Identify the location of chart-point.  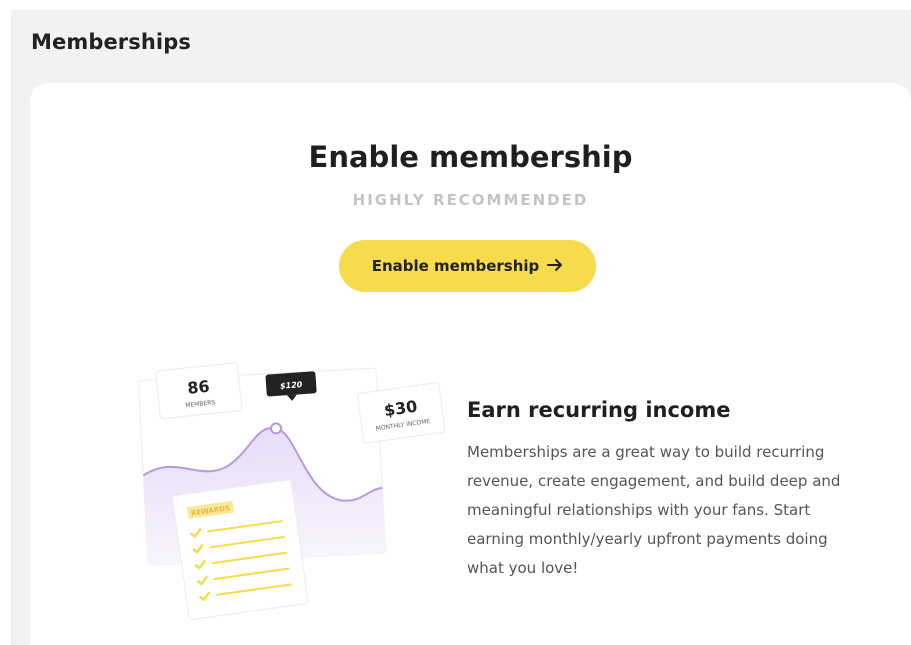
(276, 428).